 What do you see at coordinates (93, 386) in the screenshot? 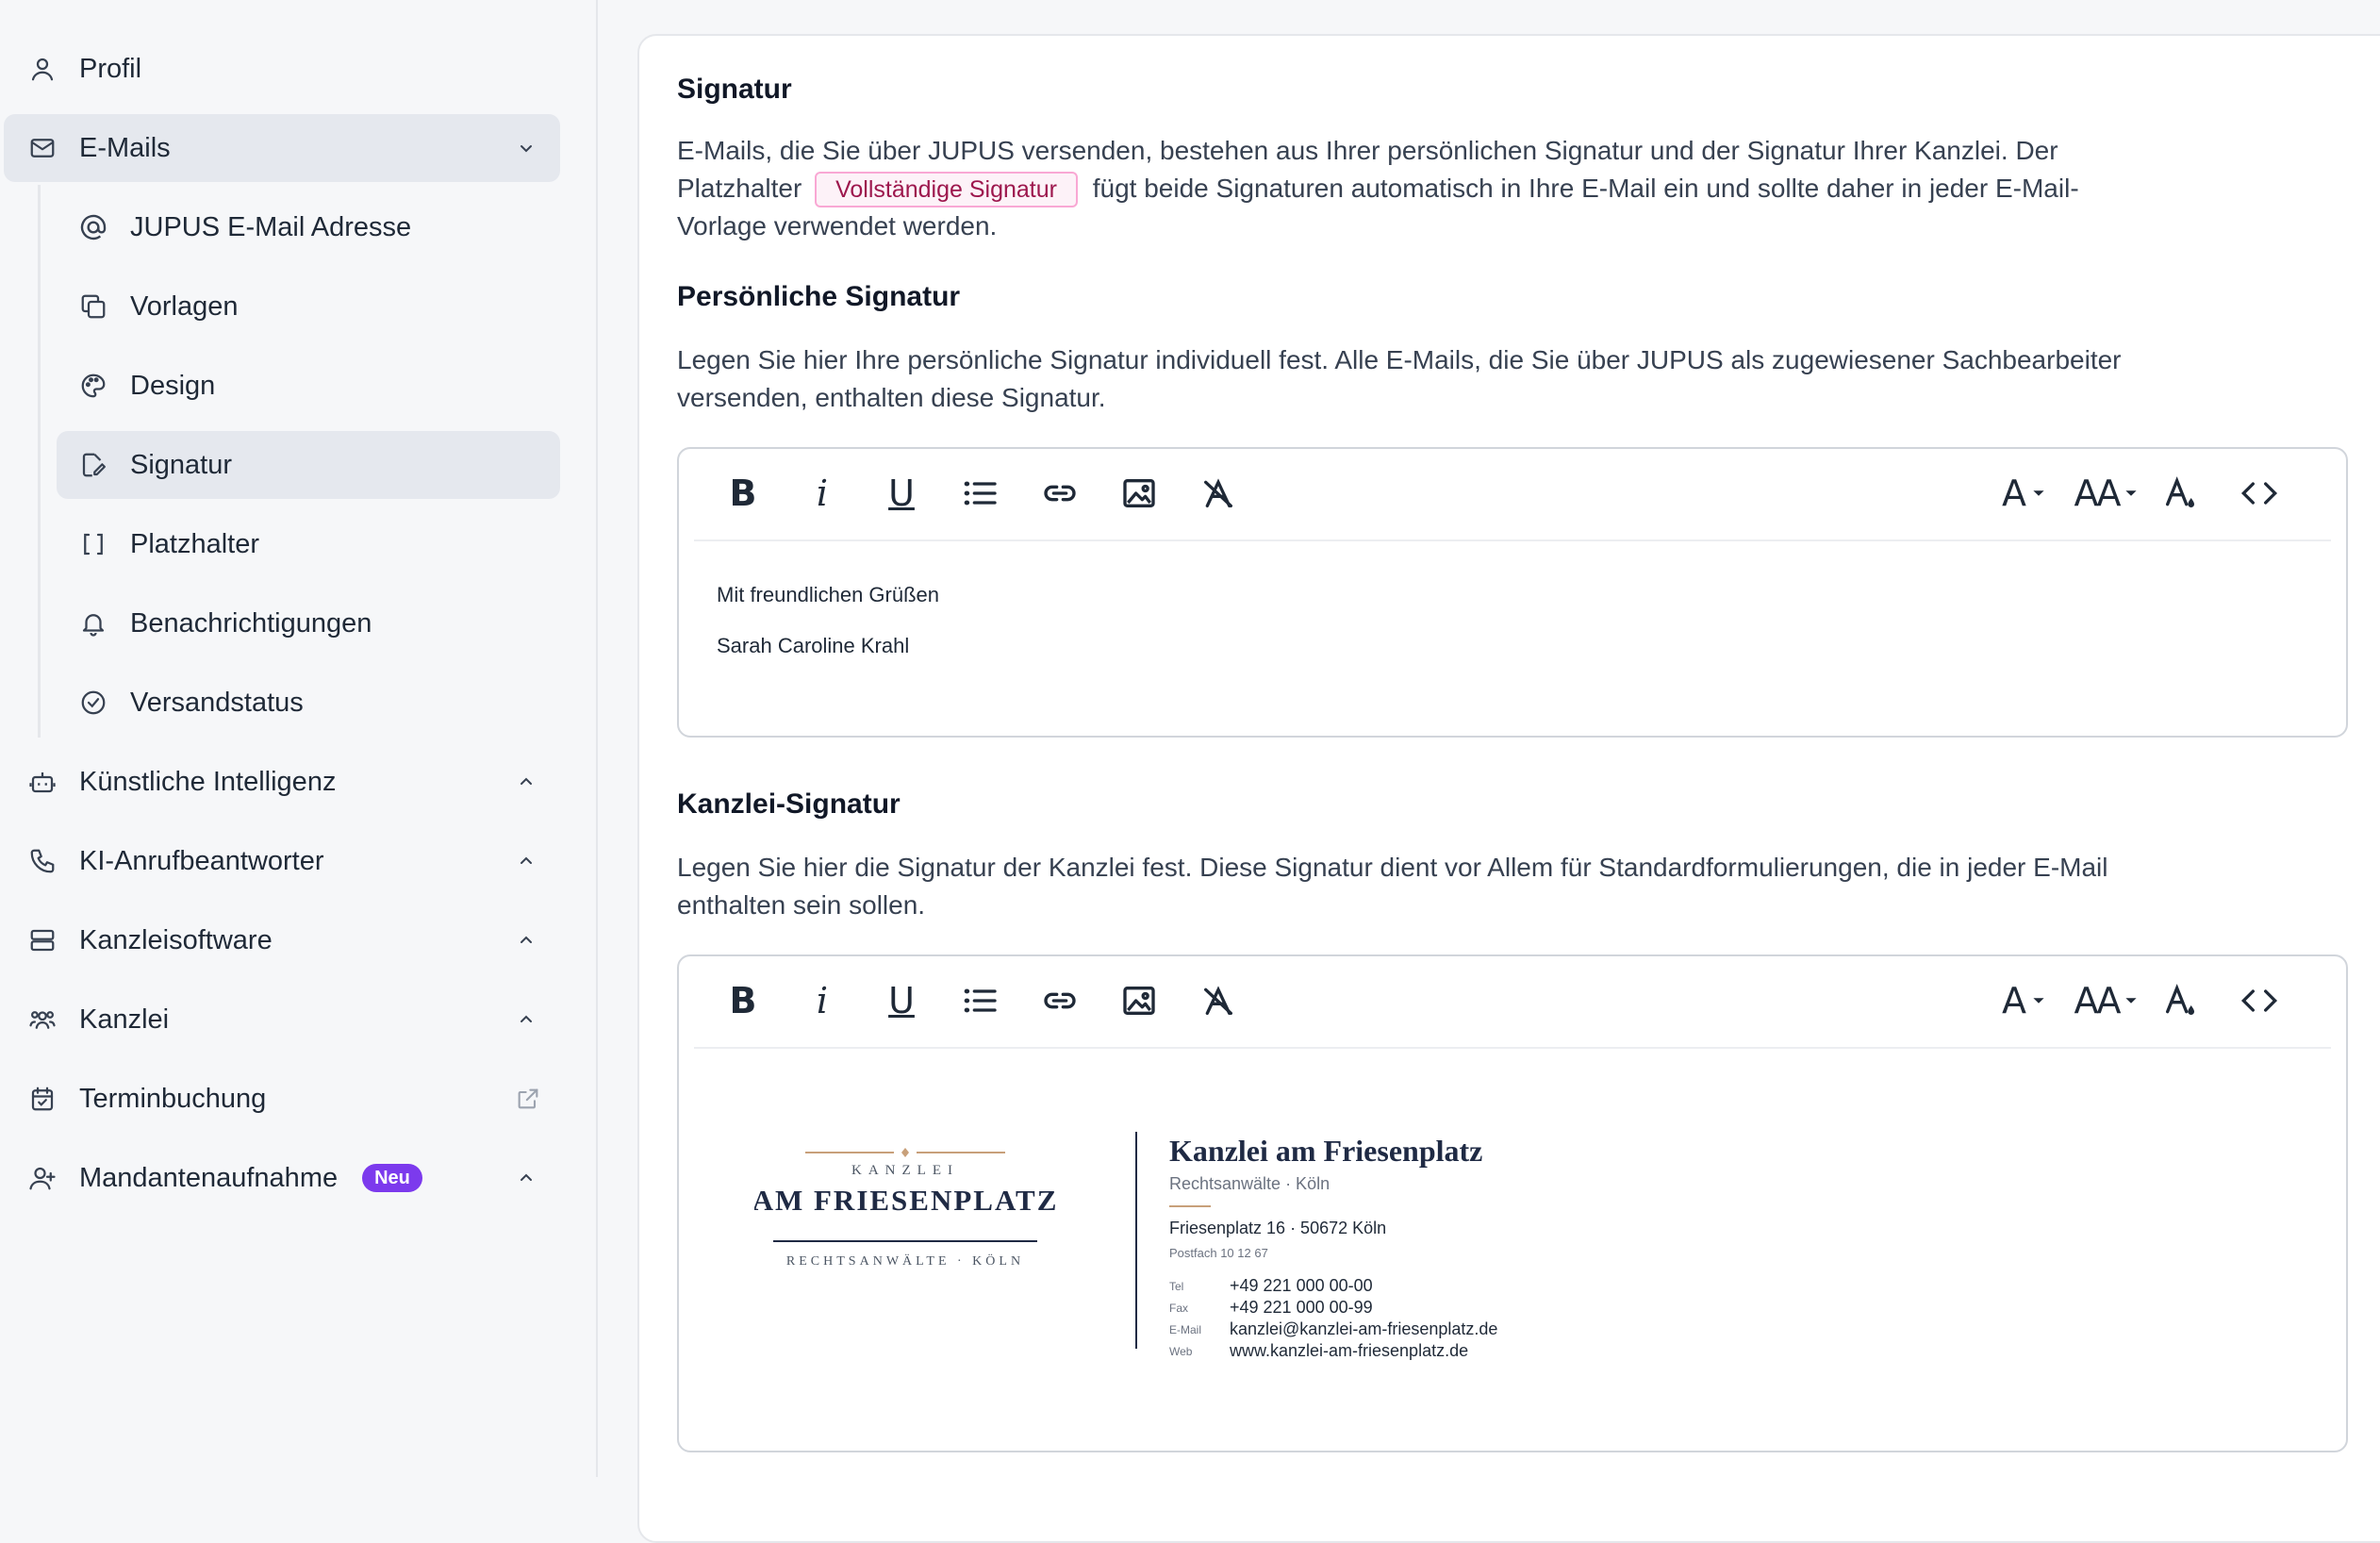
I see `palette-icon` at bounding box center [93, 386].